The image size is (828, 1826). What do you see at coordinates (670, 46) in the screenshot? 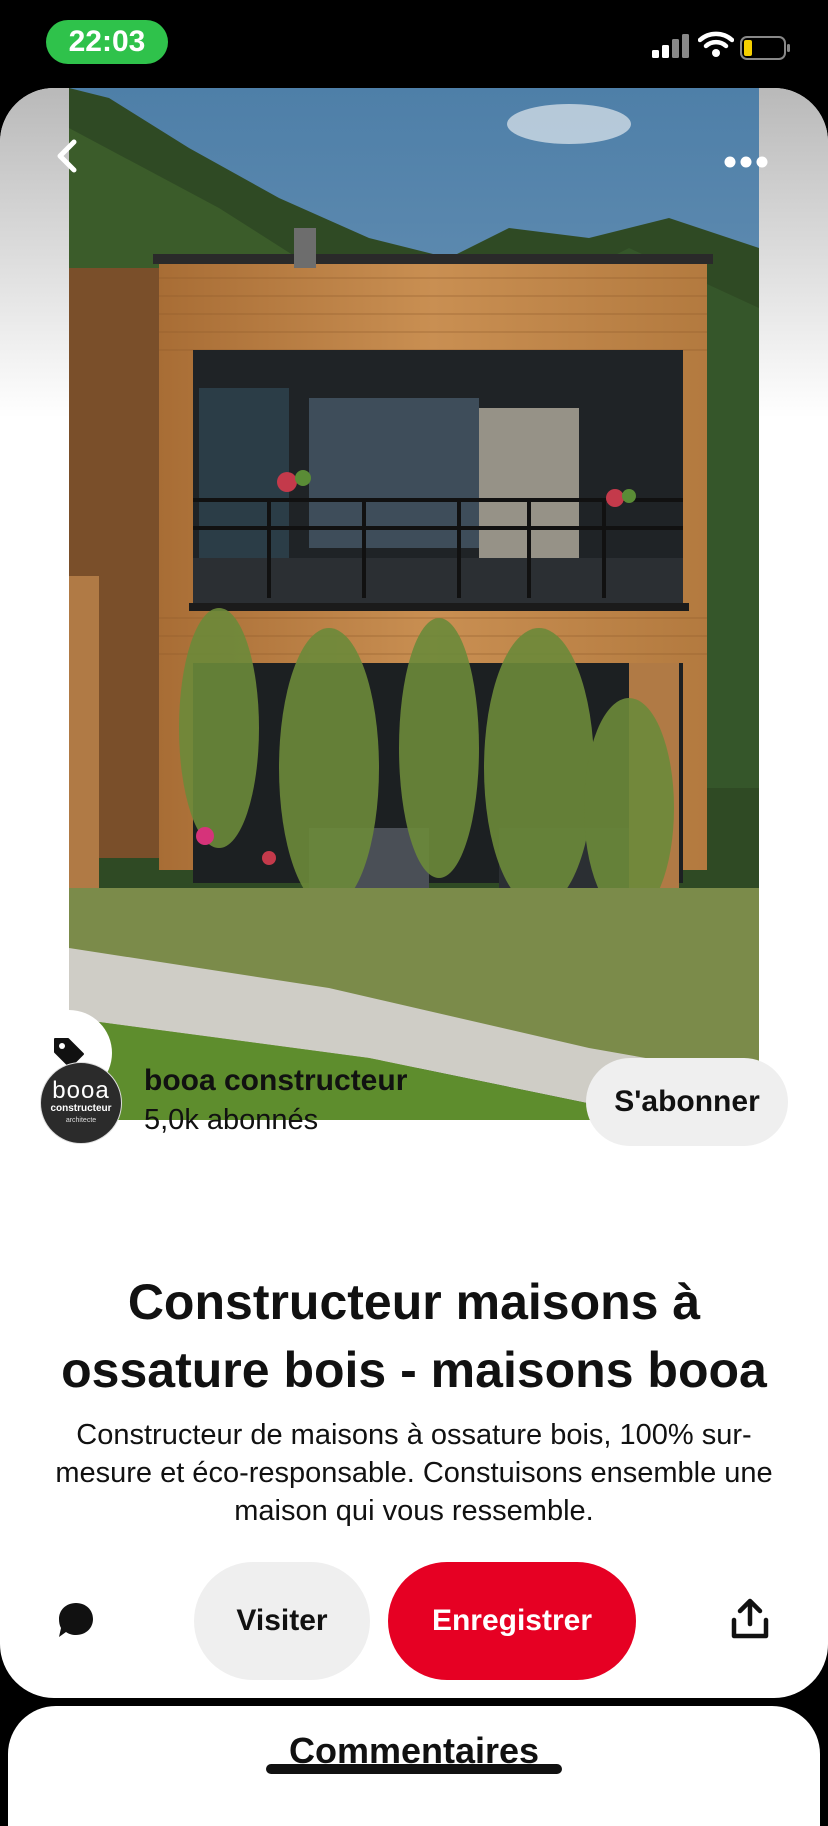
I see `signal-icon` at bounding box center [670, 46].